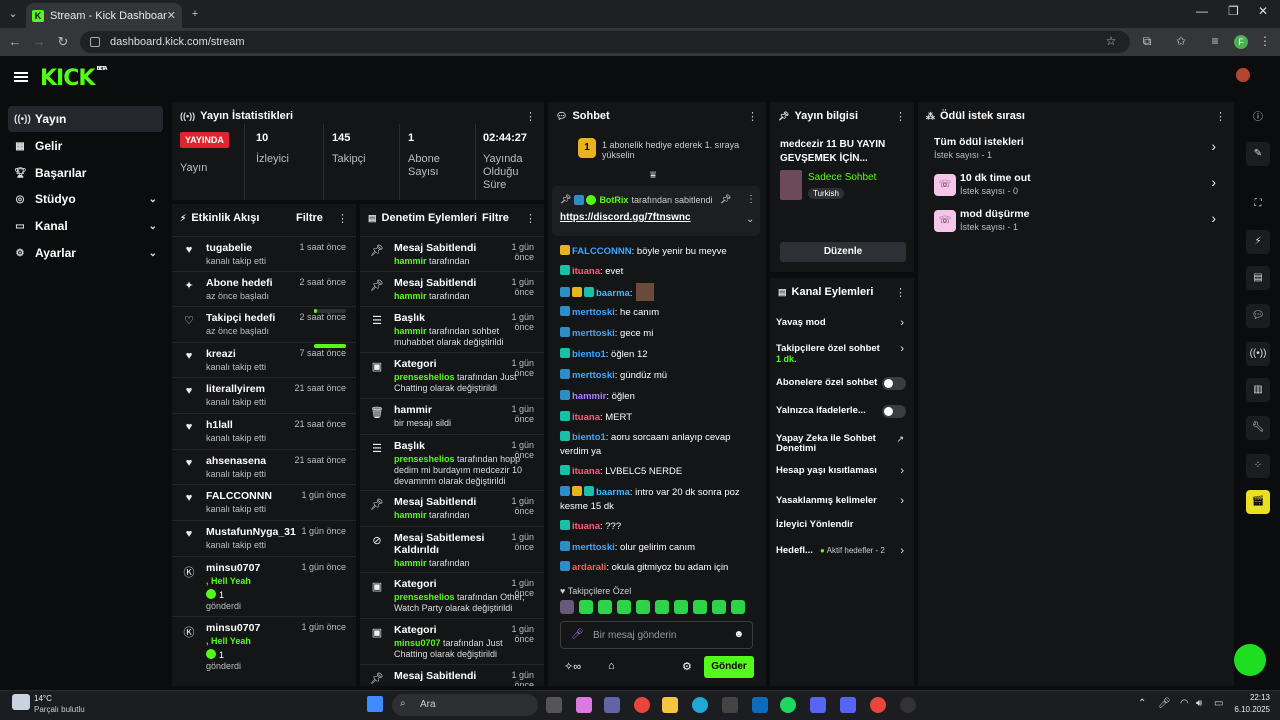 This screenshot has width=1280, height=720. I want to click on activity-item: ✦ Abone hedefi 2 saat önce az önce başladı, so click(264, 292).